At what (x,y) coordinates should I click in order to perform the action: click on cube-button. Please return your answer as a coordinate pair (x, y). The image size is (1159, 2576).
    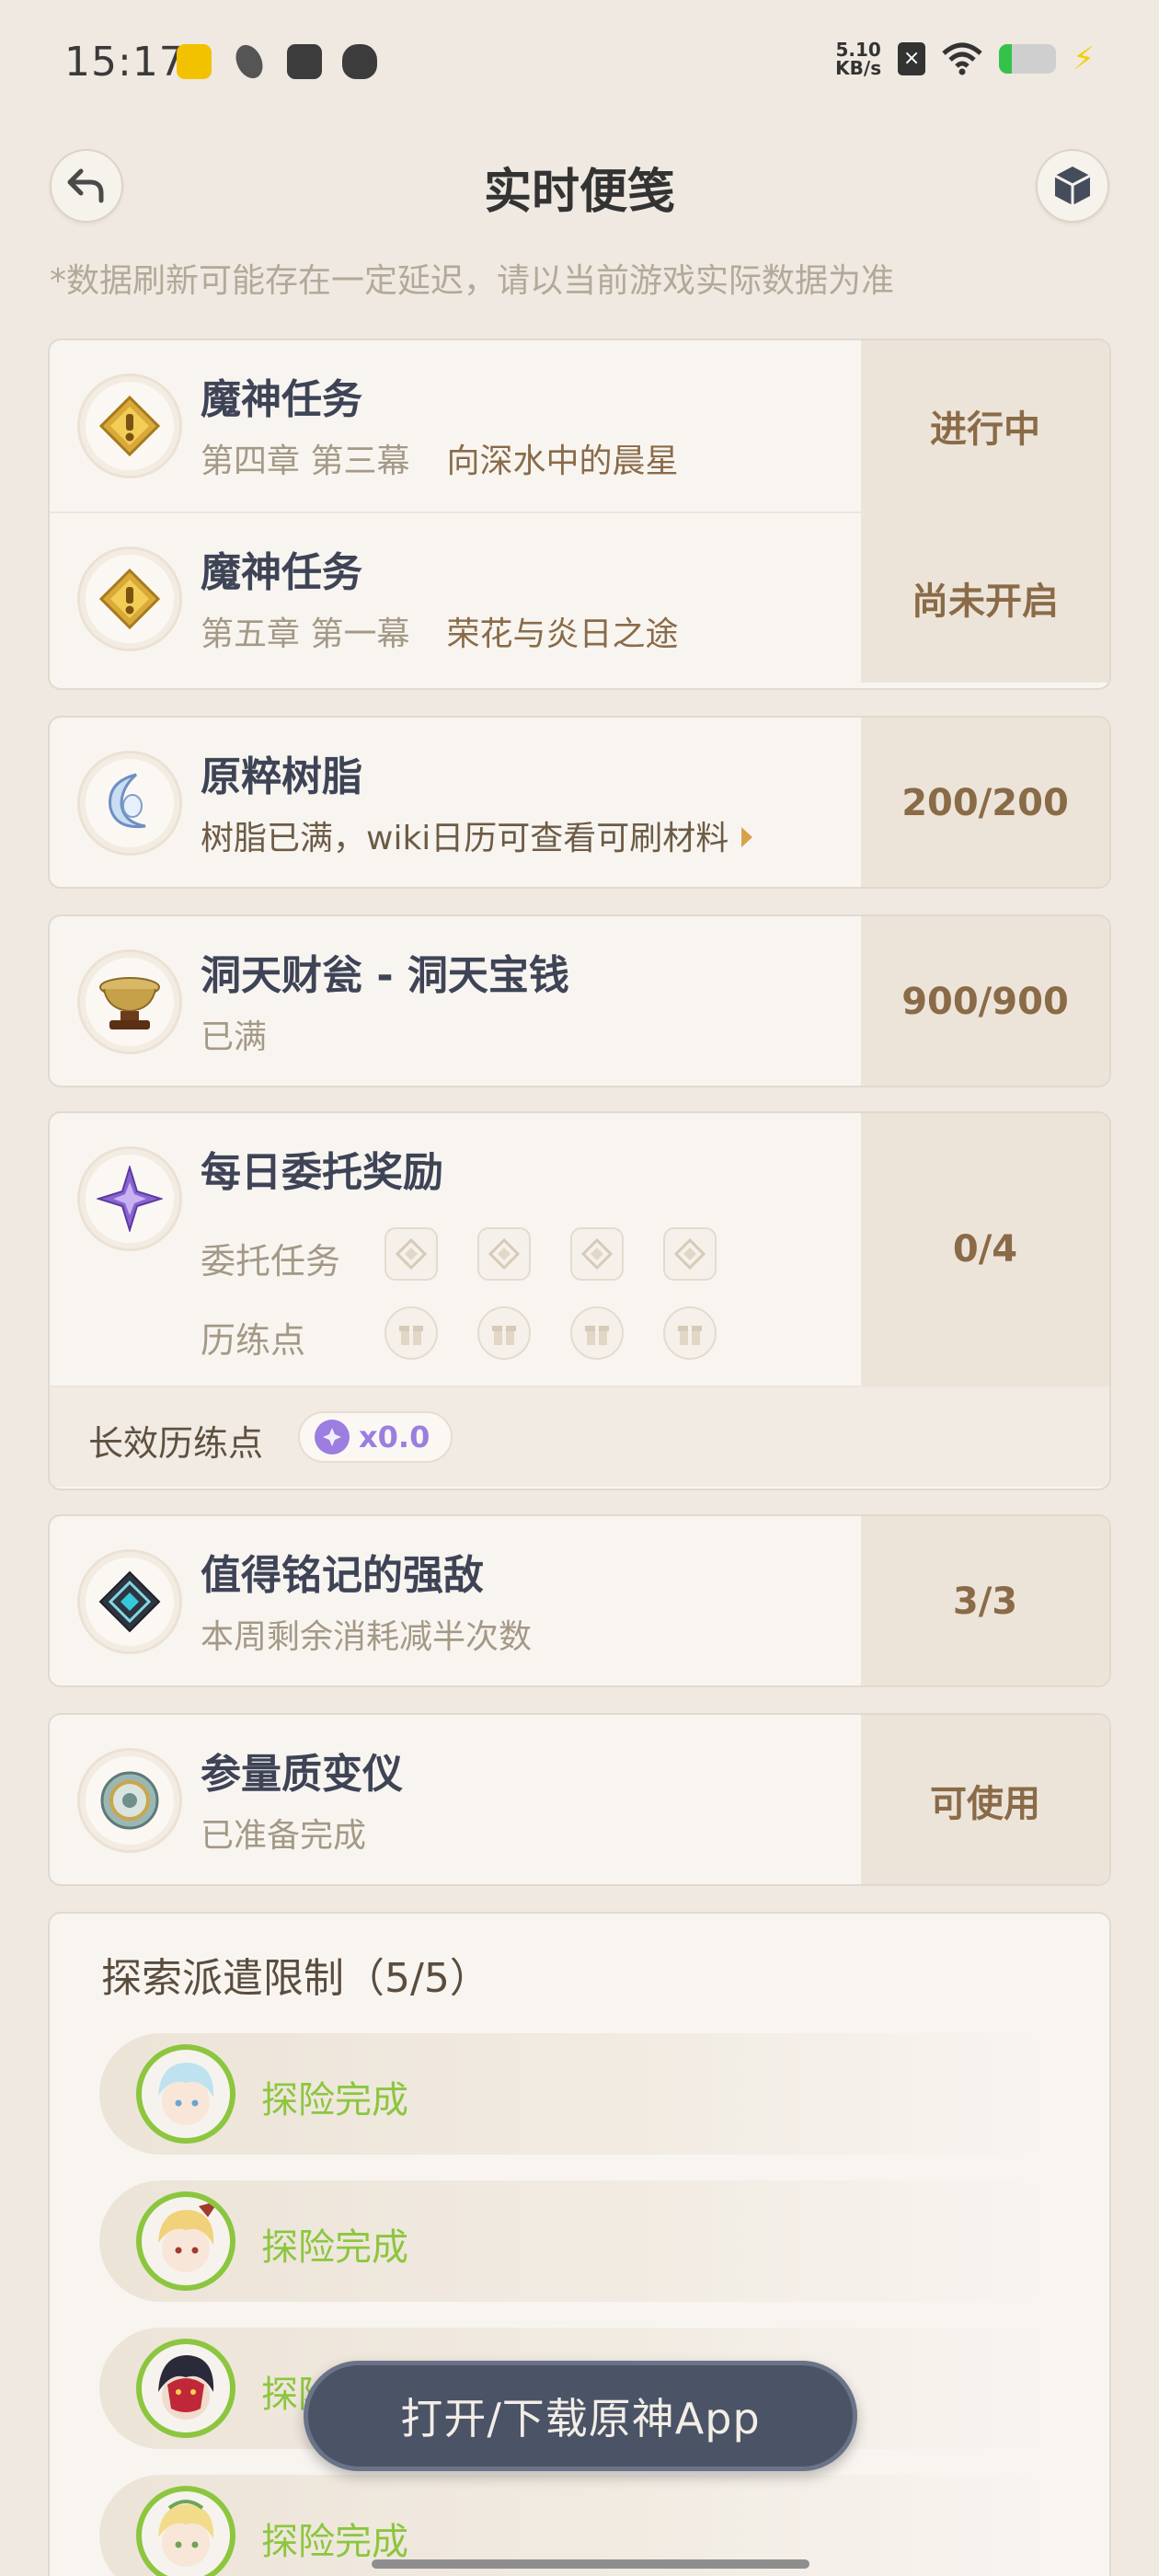
    Looking at the image, I should click on (1072, 186).